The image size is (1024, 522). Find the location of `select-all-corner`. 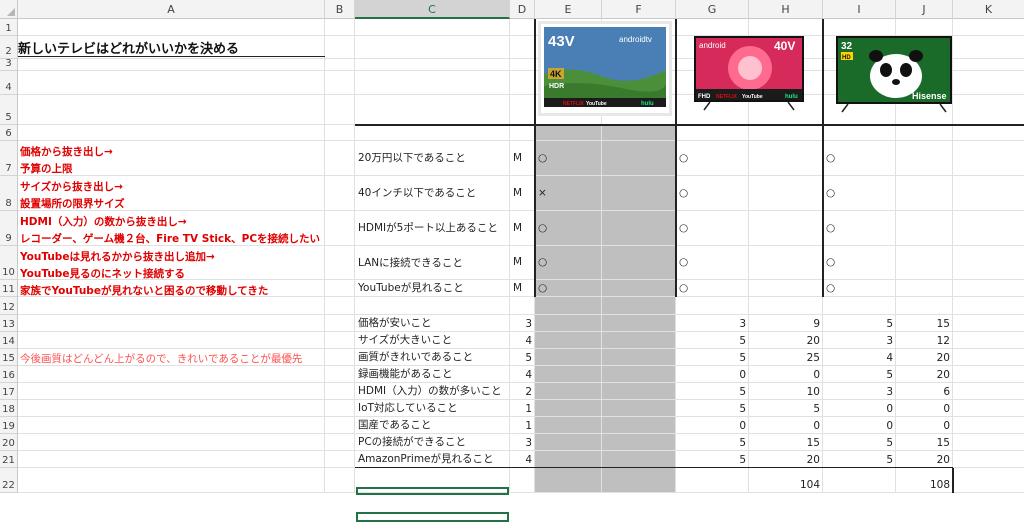

select-all-corner is located at coordinates (9, 9).